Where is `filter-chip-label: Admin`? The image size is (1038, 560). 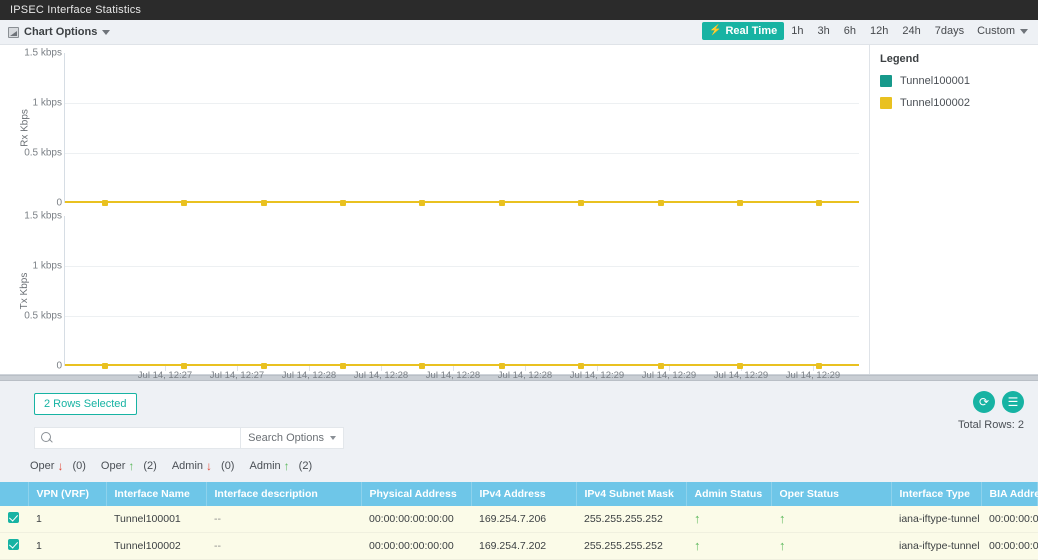 filter-chip-label: Admin is located at coordinates (265, 466).